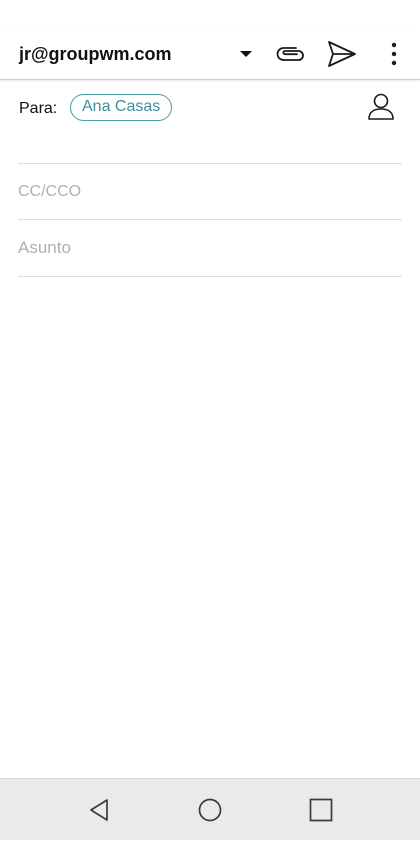 This screenshot has height=841, width=420. What do you see at coordinates (95, 54) in the screenshot?
I see `account-email: jr@groupwm.com` at bounding box center [95, 54].